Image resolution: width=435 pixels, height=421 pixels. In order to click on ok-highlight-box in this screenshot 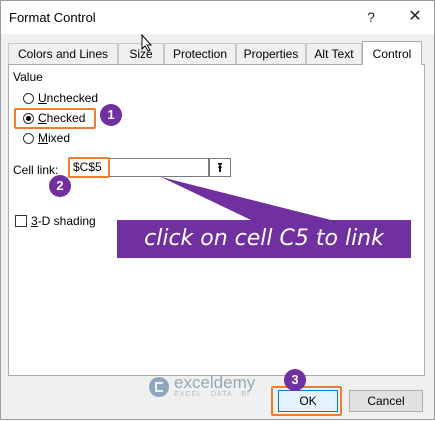, I will do `click(306, 401)`.